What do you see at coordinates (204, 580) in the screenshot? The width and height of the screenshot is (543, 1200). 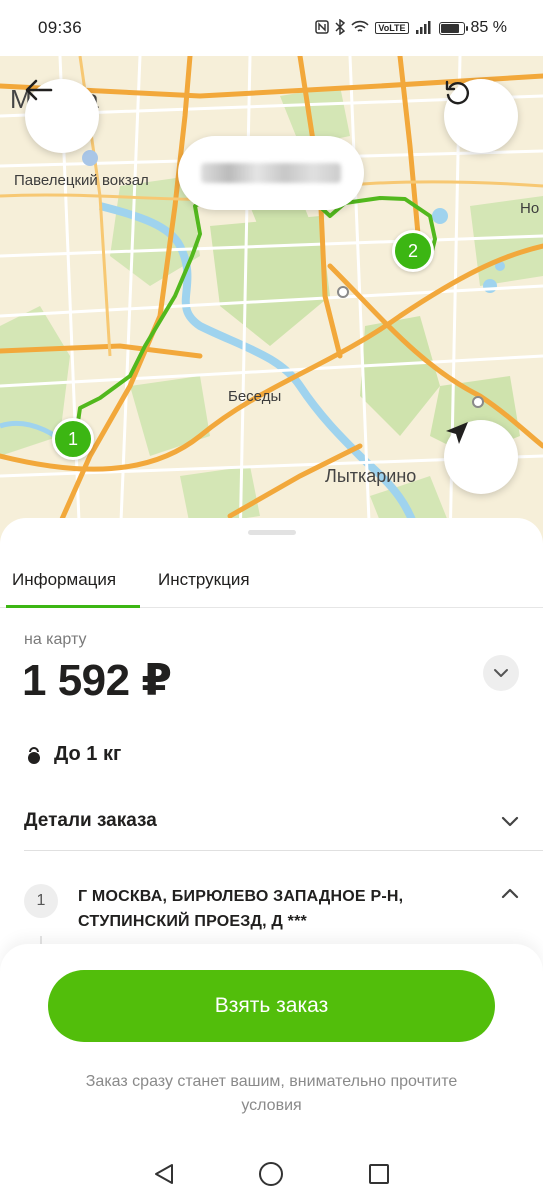 I see `tab-instruction: Инструкция` at bounding box center [204, 580].